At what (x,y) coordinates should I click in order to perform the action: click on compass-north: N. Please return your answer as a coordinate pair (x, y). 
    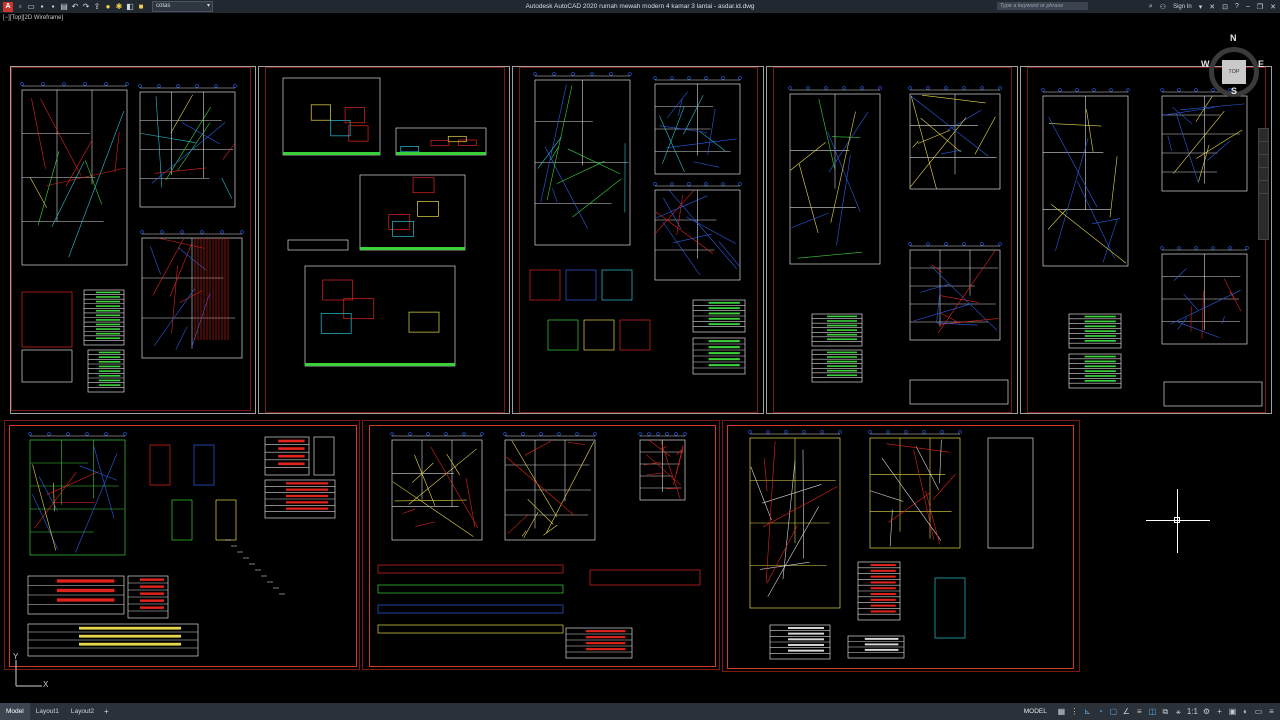
    Looking at the image, I should click on (1233, 38).